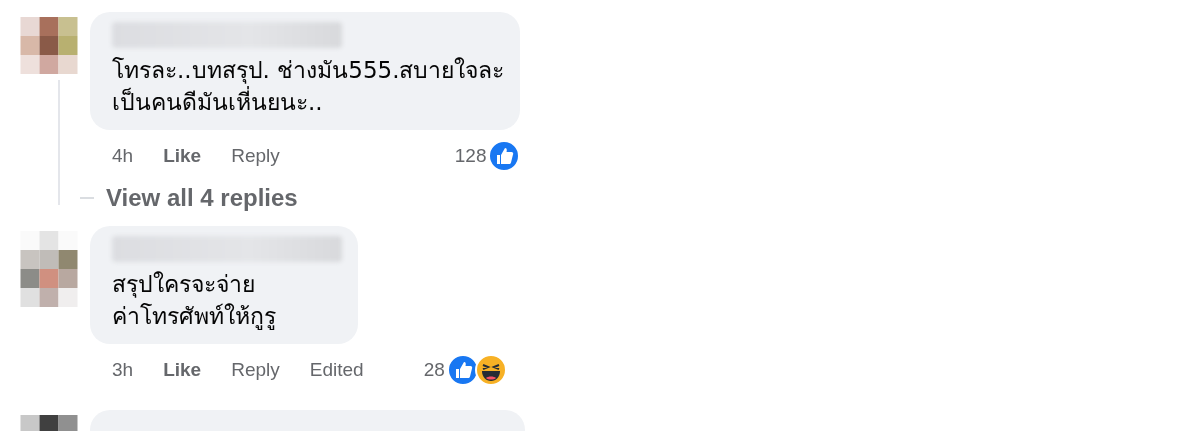 The width and height of the screenshot is (1200, 431). Describe the element at coordinates (308, 102) in the screenshot. I see `comment-text: เป็นคนดีมันเหี่นยนะ..` at that location.